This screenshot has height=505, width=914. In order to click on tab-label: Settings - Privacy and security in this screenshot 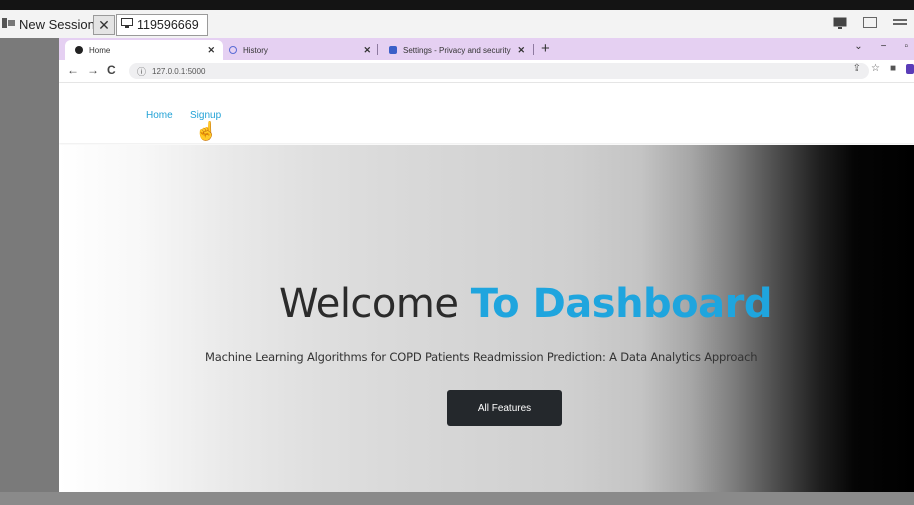, I will do `click(457, 50)`.